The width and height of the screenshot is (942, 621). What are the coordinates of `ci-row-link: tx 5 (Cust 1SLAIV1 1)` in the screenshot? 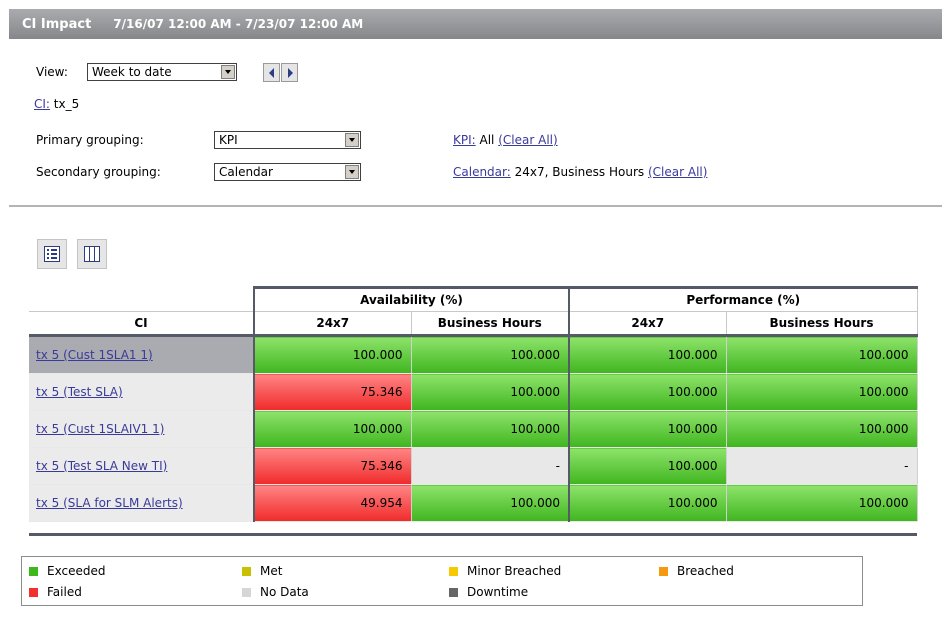 It's located at (100, 429).